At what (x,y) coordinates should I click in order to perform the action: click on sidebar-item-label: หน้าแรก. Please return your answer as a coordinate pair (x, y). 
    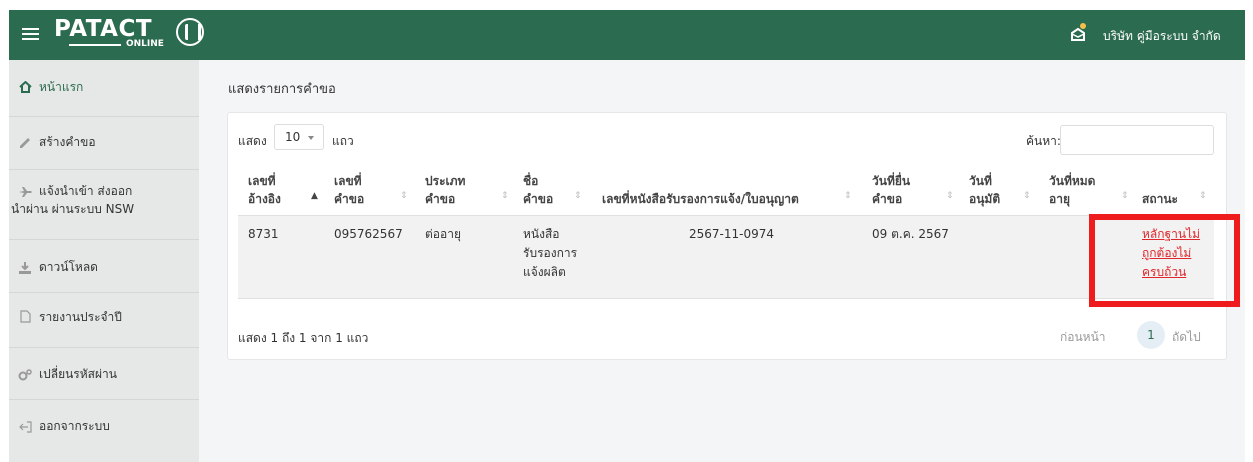
    Looking at the image, I should click on (61, 87).